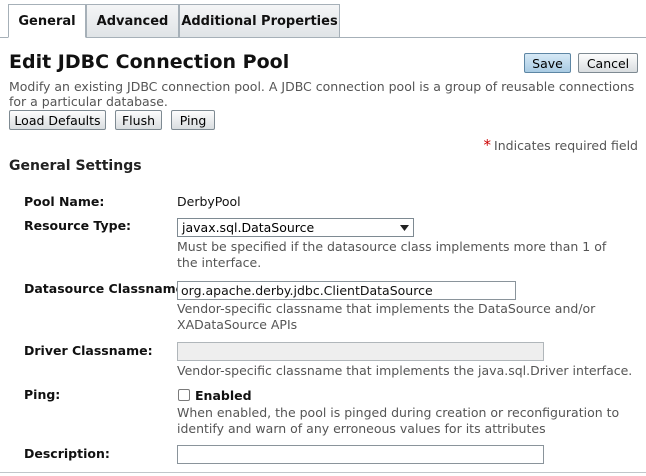  What do you see at coordinates (184, 395) in the screenshot?
I see `ping-enabled-checkbox` at bounding box center [184, 395].